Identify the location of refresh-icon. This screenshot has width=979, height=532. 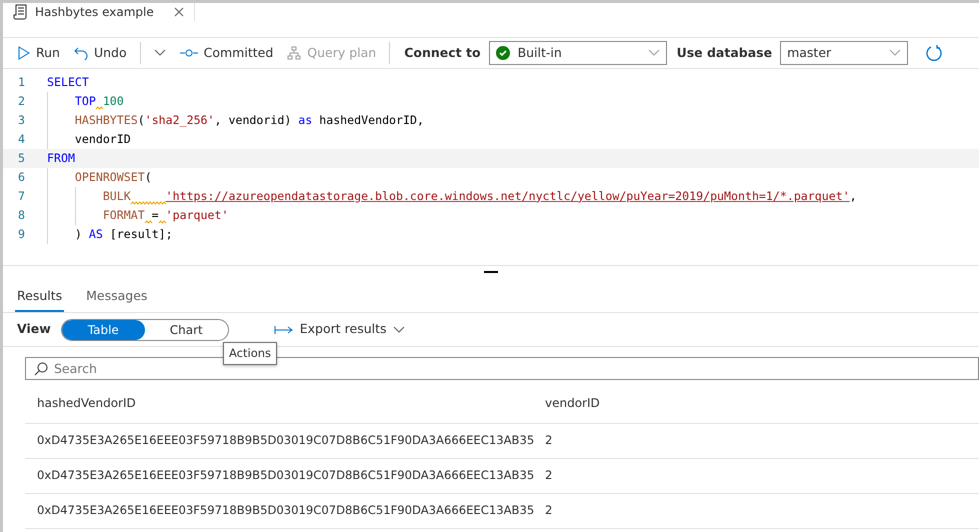
(934, 53).